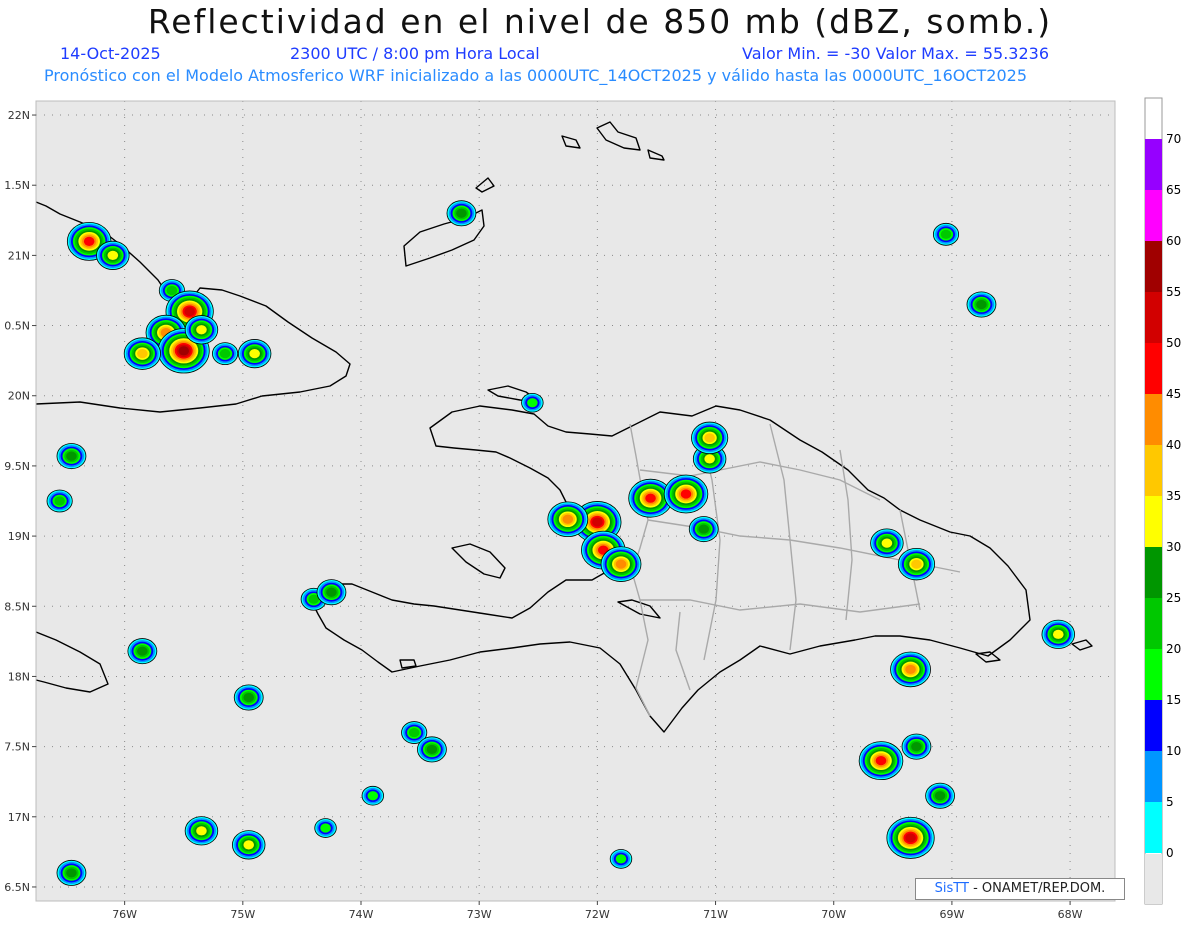 The image size is (1200, 927). What do you see at coordinates (479, 914) in the screenshot?
I see `x-tick-label: 73W` at bounding box center [479, 914].